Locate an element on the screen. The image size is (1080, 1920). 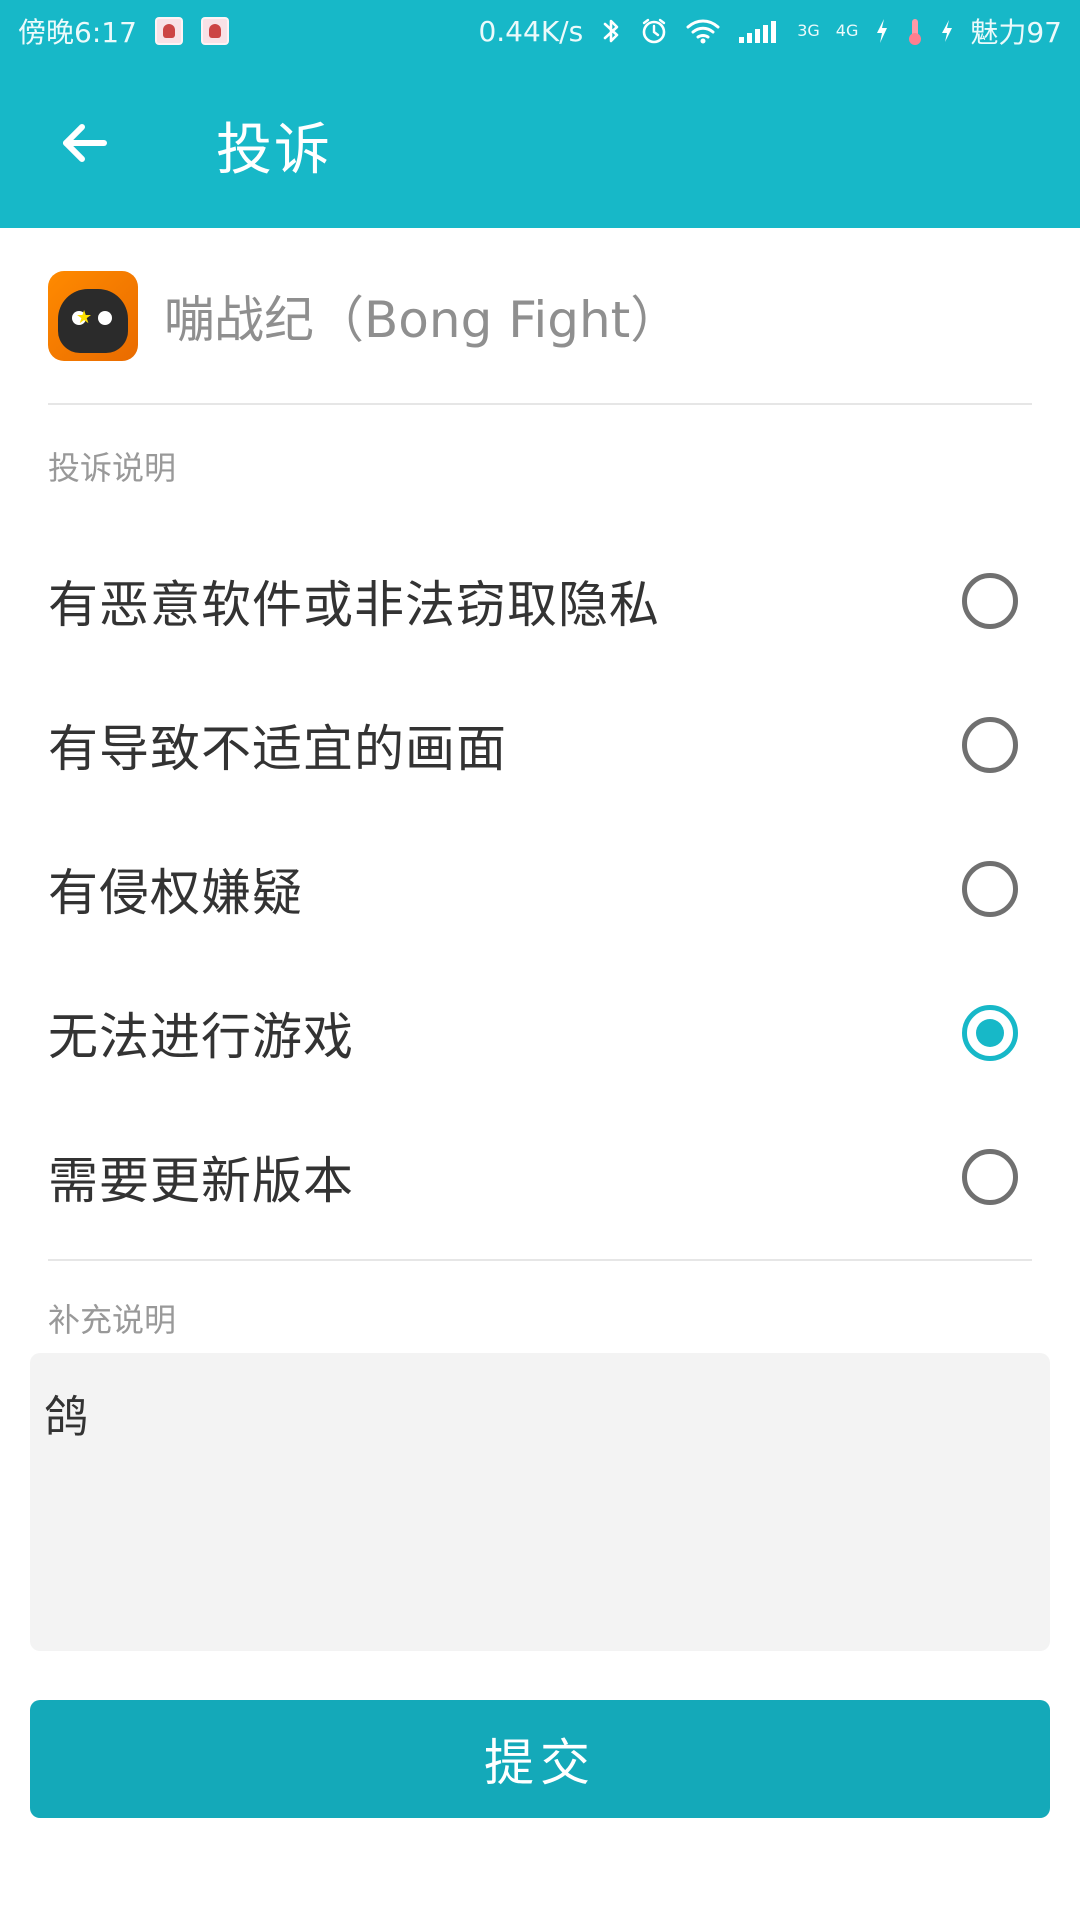
complaint-option-inappropriate: 有导致不适宜的画面 is located at coordinates (540, 745).